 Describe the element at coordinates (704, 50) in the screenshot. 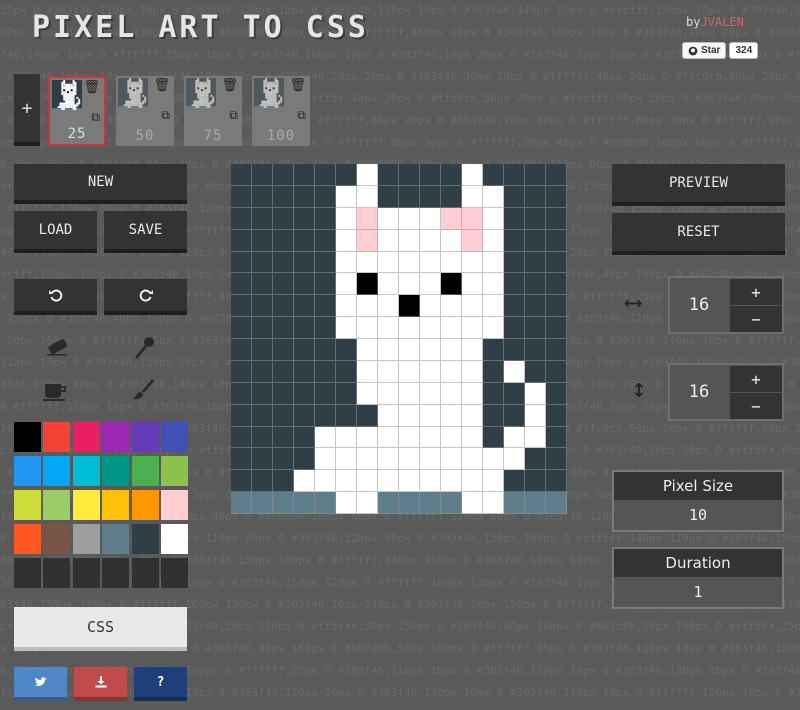

I see `github-star-button: Star` at that location.